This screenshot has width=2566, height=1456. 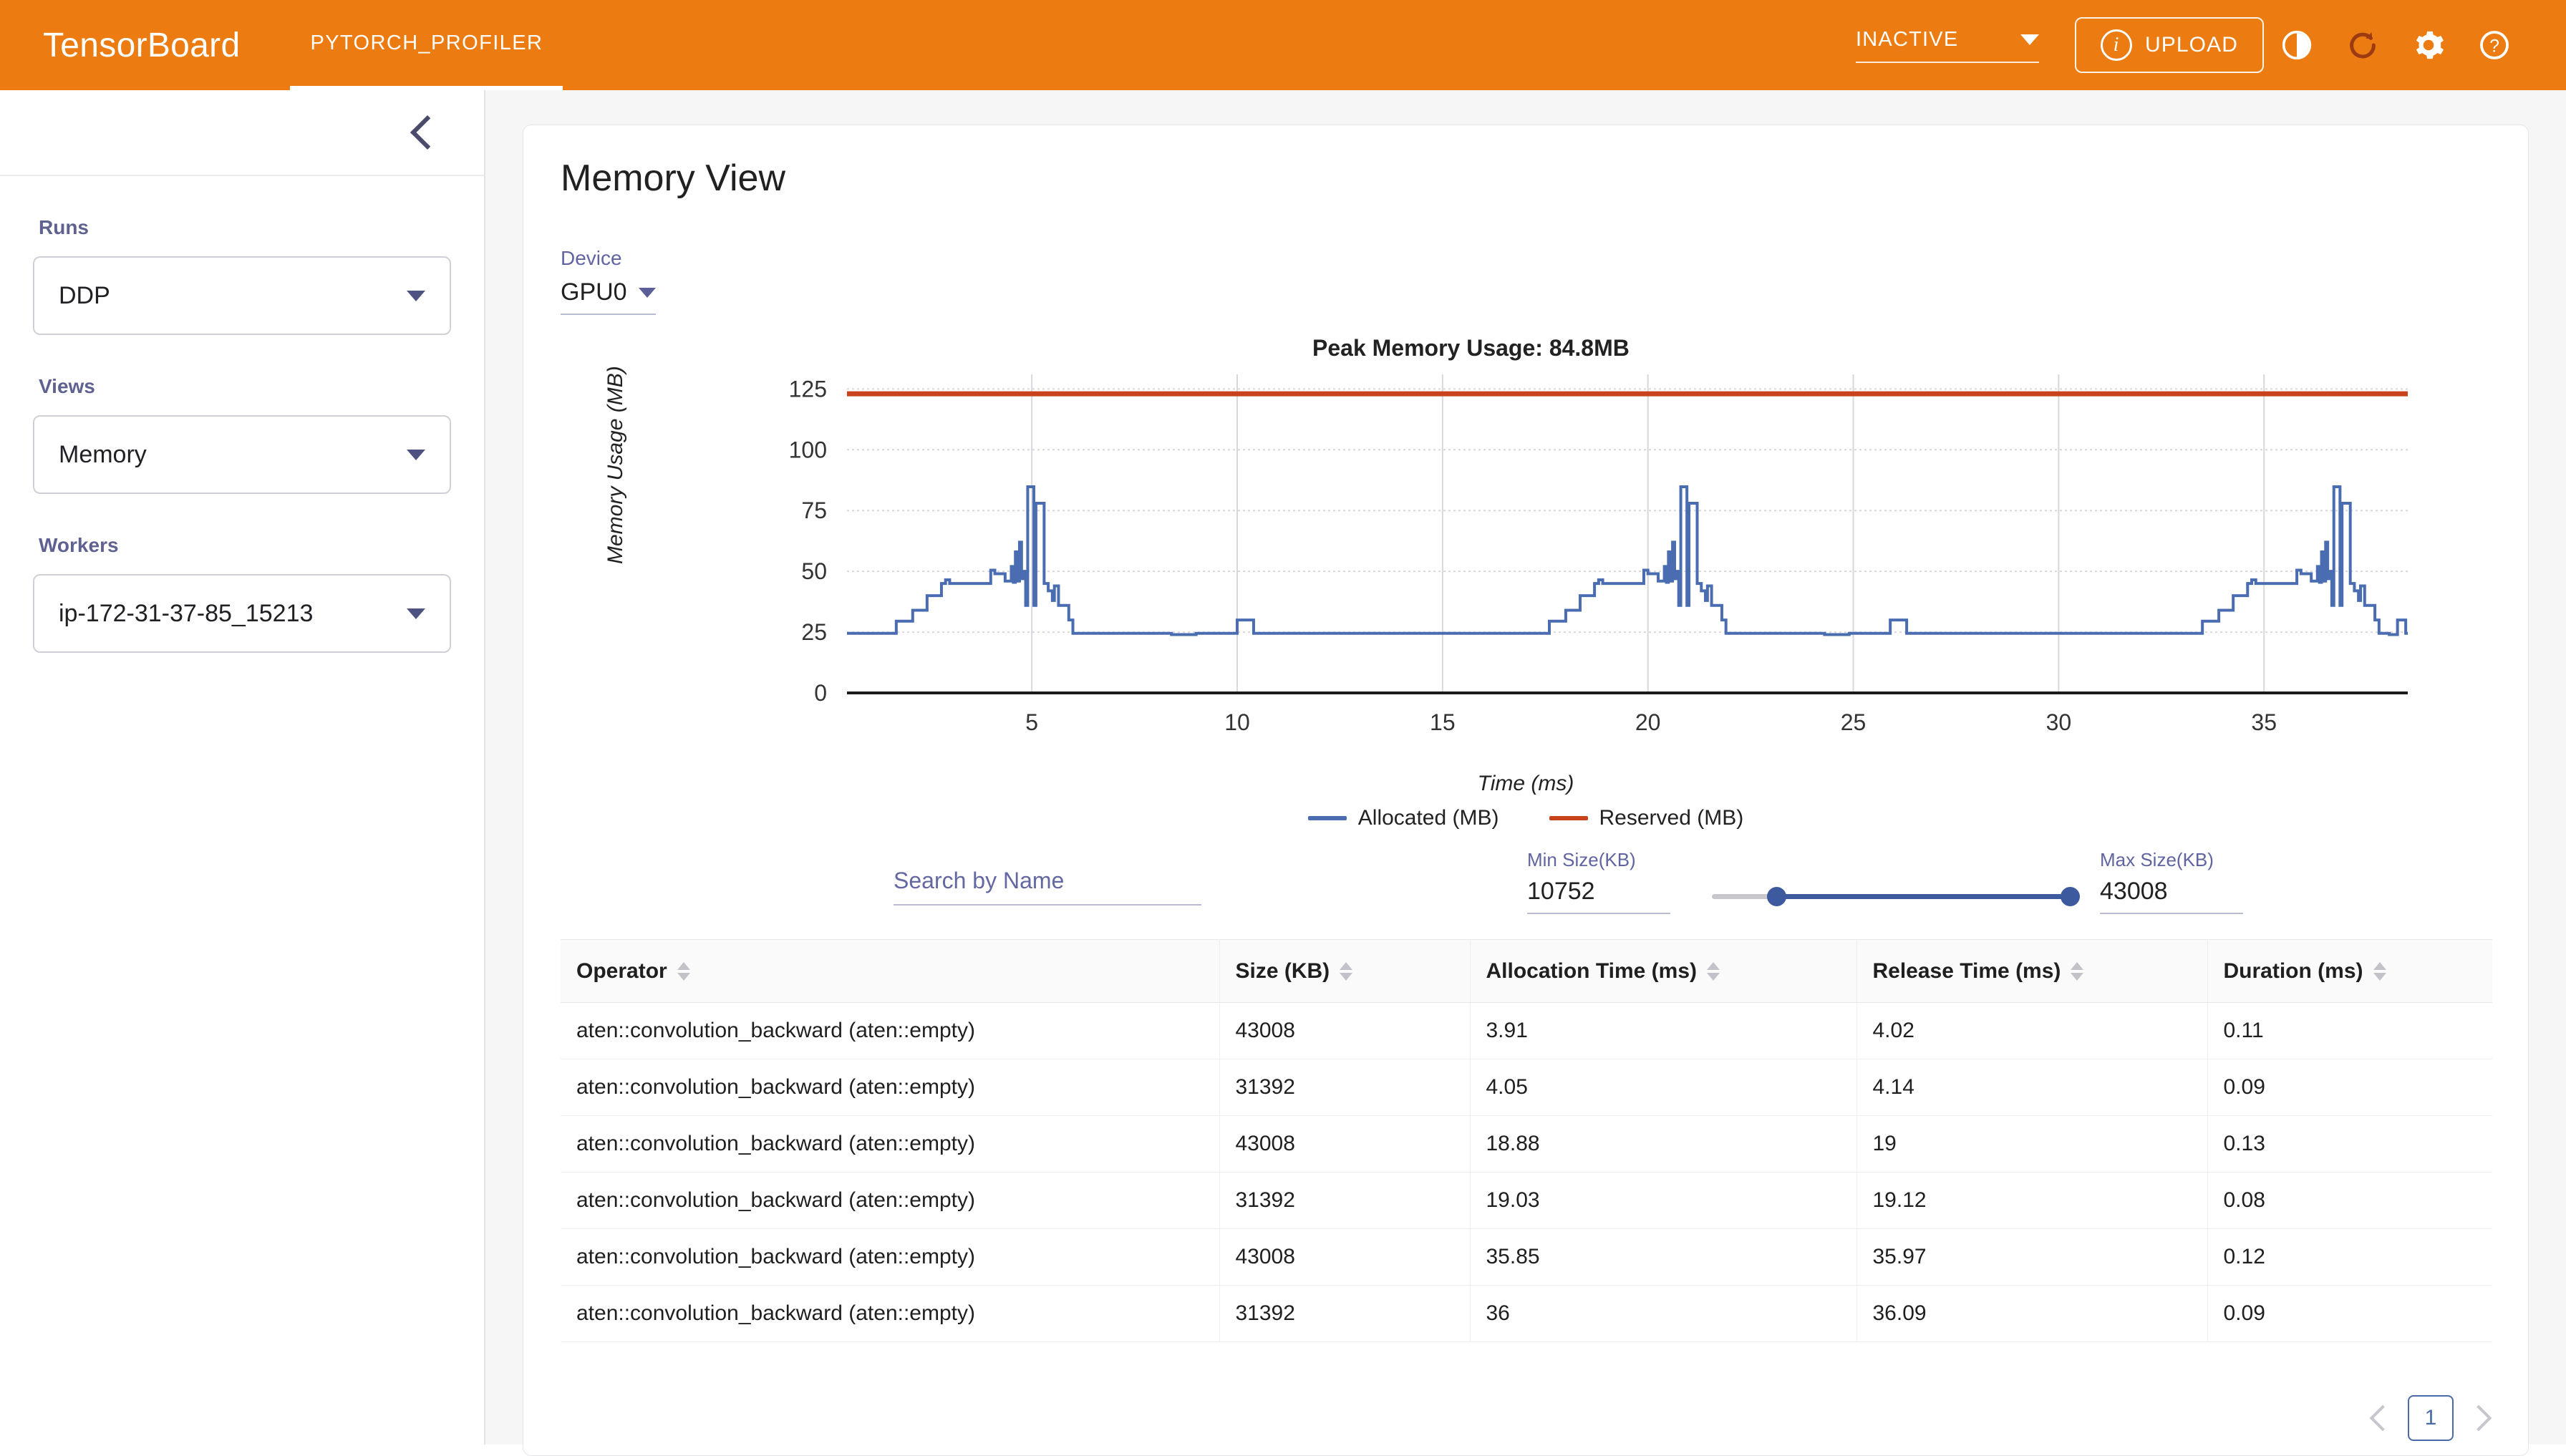 I want to click on table-header-label: Size (KB), so click(x=1282, y=970).